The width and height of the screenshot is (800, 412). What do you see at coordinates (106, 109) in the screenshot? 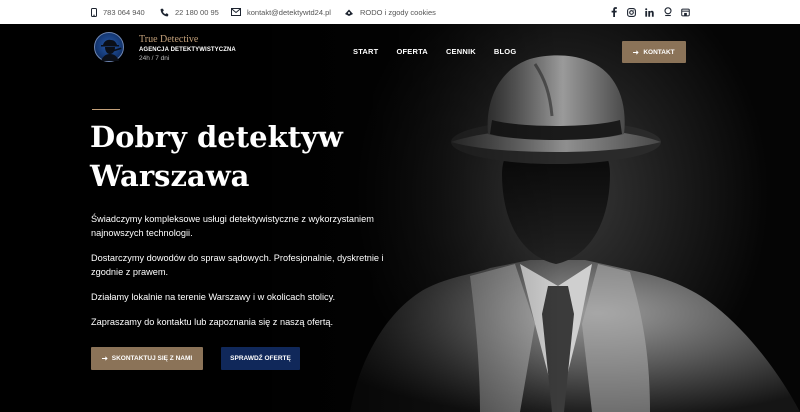
I see `title-divider` at bounding box center [106, 109].